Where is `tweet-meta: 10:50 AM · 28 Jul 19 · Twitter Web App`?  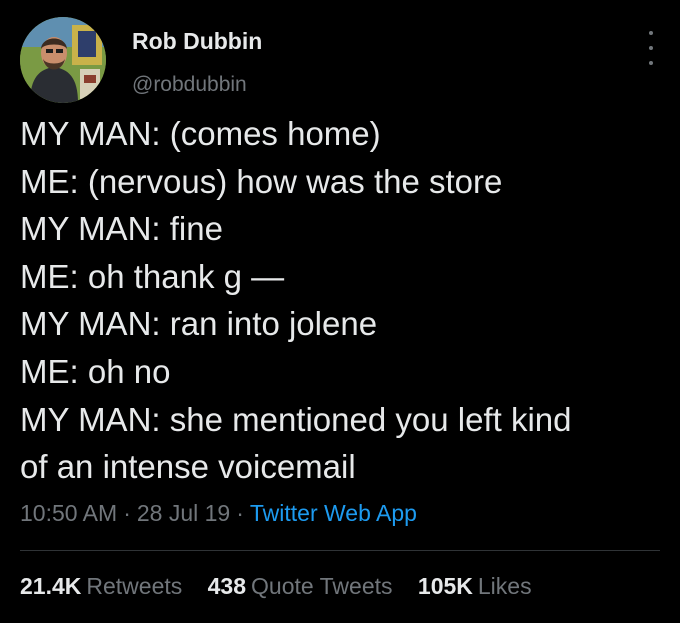 tweet-meta: 10:50 AM · 28 Jul 19 · Twitter Web App is located at coordinates (218, 513).